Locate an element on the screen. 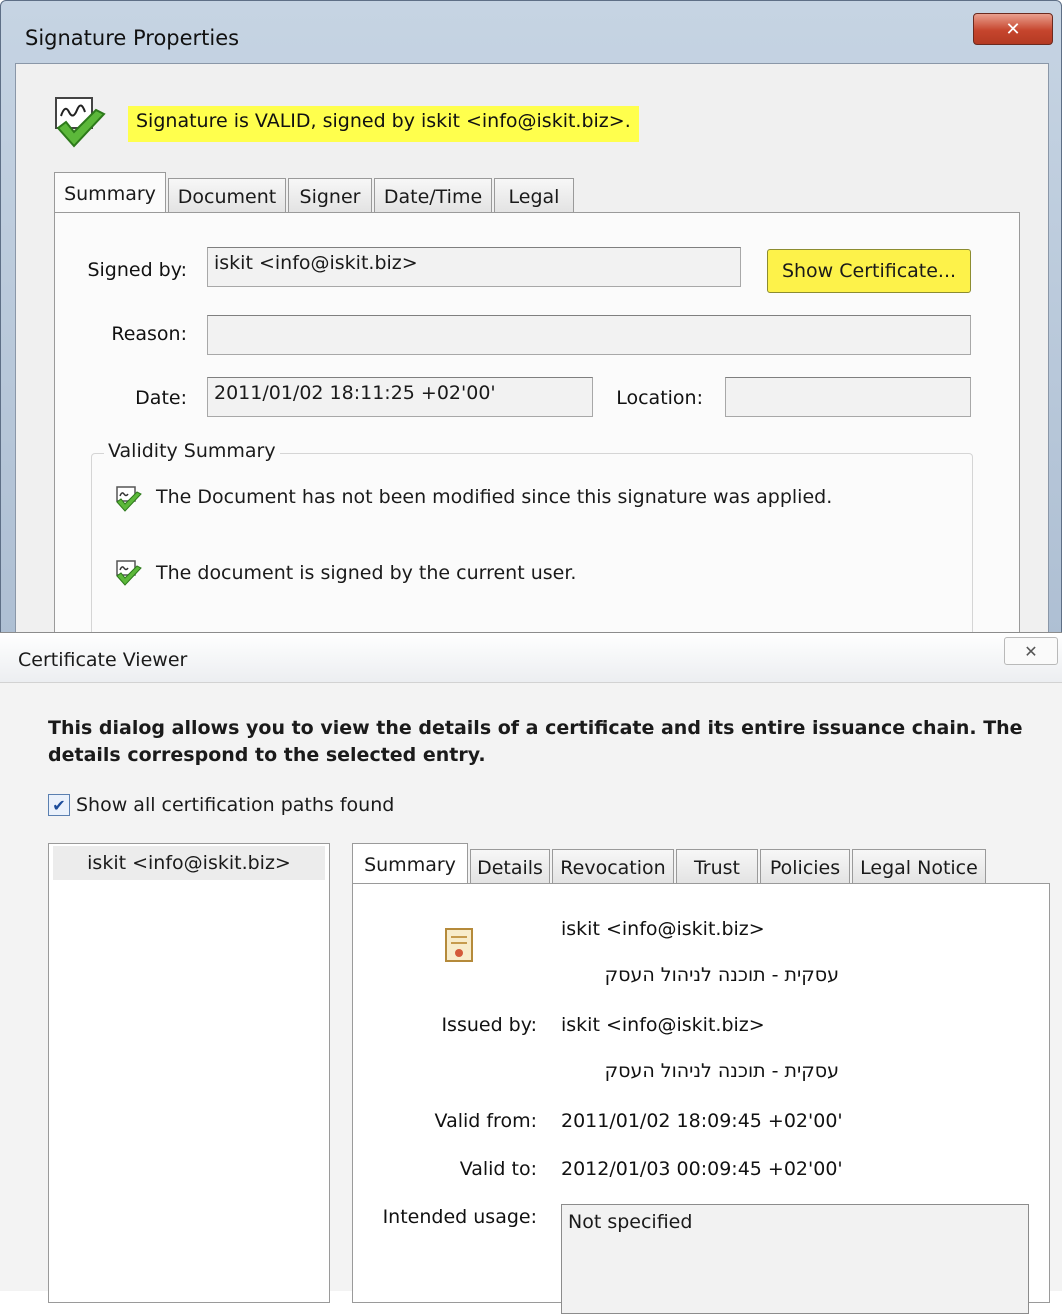 The width and height of the screenshot is (1062, 1314). window-title: Certificate Viewer is located at coordinates (103, 660).